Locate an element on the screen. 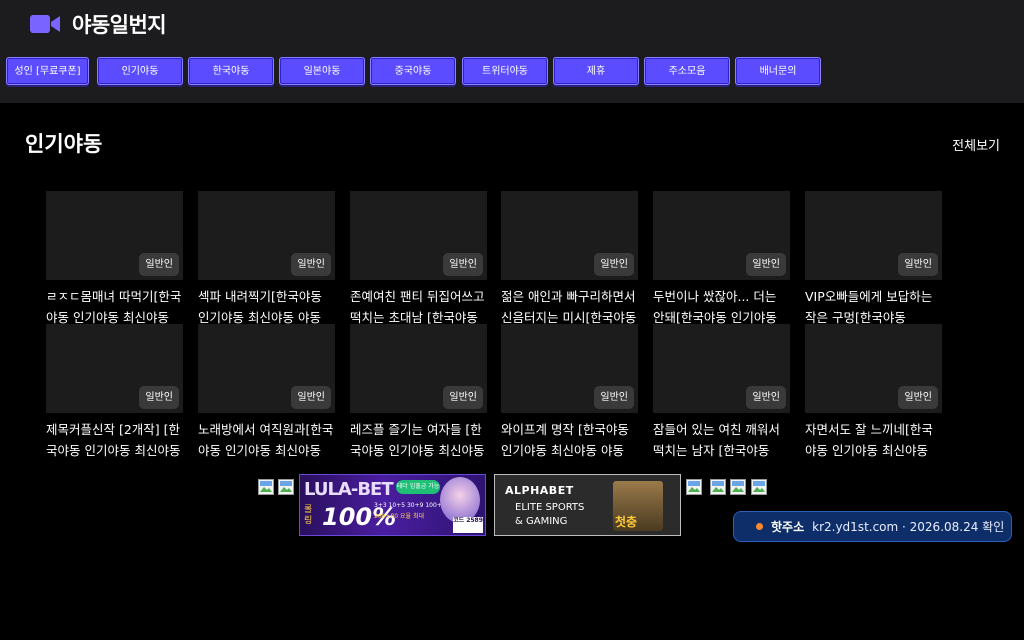 This screenshot has height=640, width=1024. video-title: VIP오빠들에게 보답하는 작은 구멍[한국야동 is located at coordinates (873, 307).